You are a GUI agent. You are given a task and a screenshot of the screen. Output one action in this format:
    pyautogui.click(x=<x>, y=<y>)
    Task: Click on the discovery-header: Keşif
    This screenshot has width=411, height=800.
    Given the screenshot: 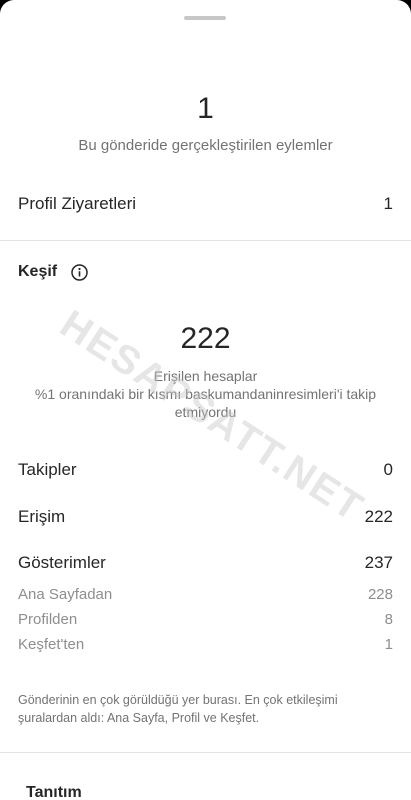 What is the action you would take?
    pyautogui.click(x=53, y=272)
    